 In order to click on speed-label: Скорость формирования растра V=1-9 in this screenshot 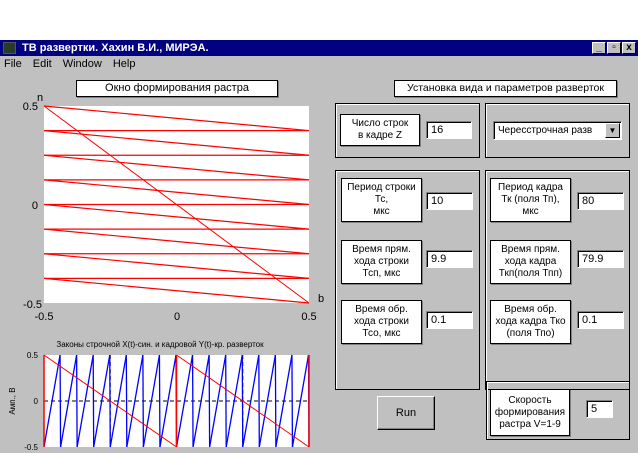, I will do `click(530, 412)`.